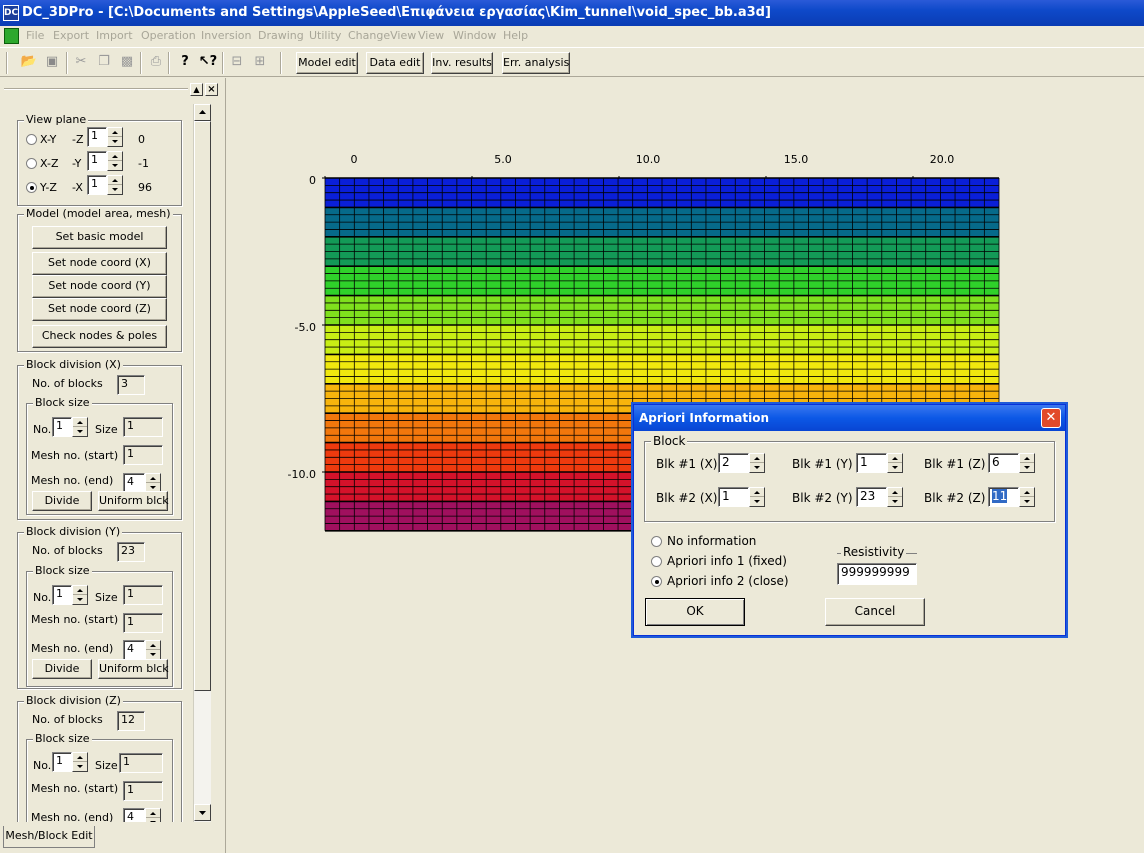  What do you see at coordinates (99, 237) in the screenshot?
I see `set-basic-model-button: Set basic model` at bounding box center [99, 237].